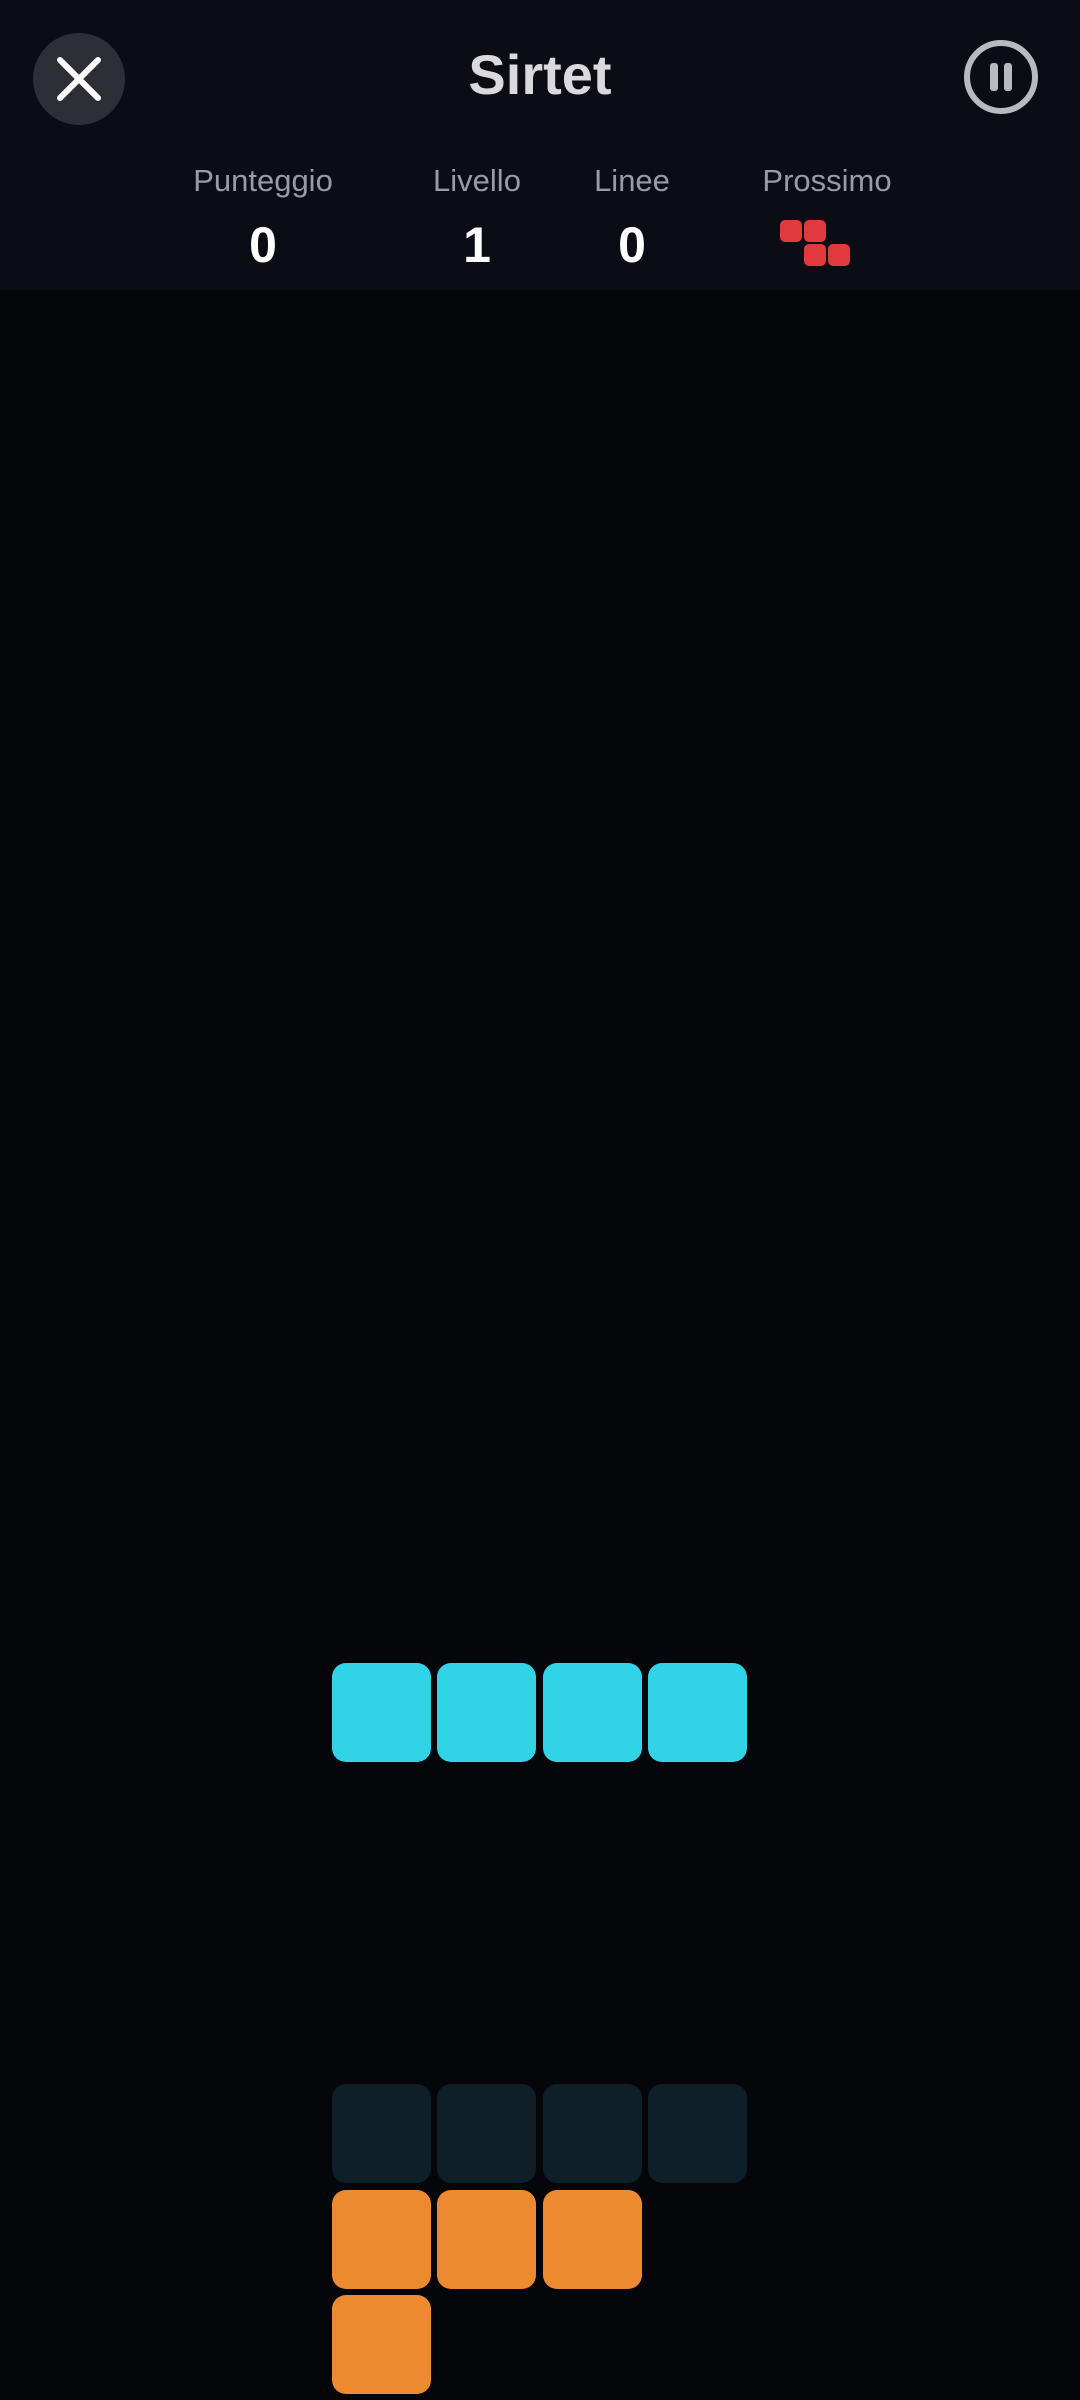 Image resolution: width=1080 pixels, height=2400 pixels. I want to click on lines-value: 0, so click(632, 245).